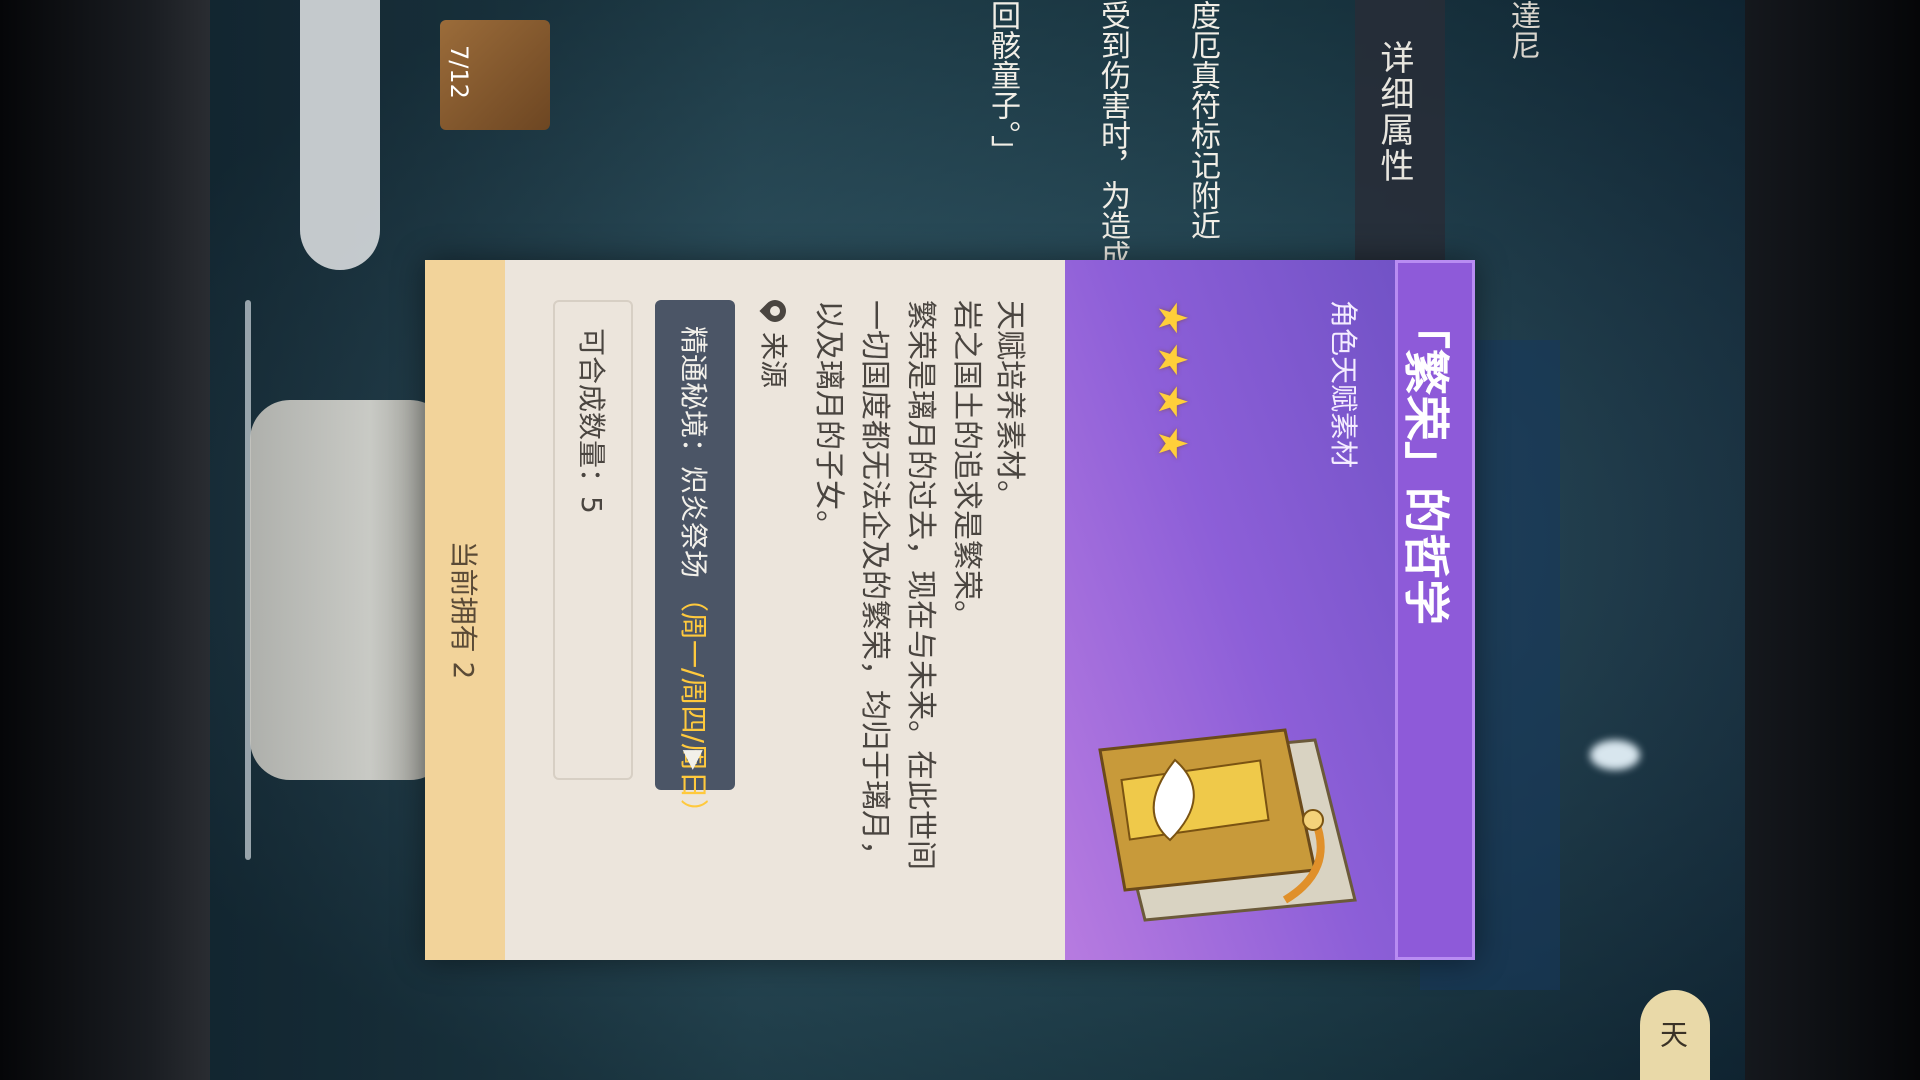  What do you see at coordinates (1172, 384) in the screenshot?
I see `rarity-stars: ★★★★` at bounding box center [1172, 384].